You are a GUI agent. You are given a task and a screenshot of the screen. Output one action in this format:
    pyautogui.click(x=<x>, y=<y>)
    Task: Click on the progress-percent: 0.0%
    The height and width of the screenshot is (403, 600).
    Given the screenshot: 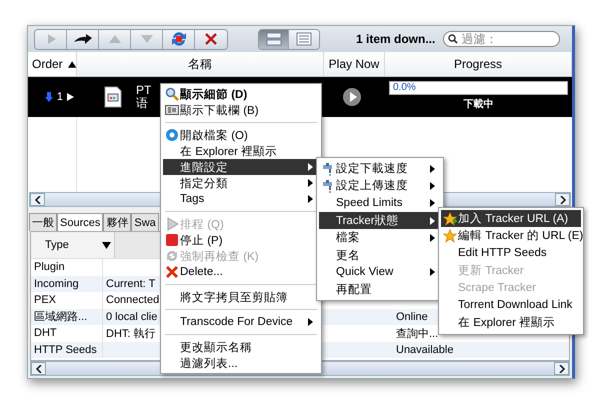 What is the action you would take?
    pyautogui.click(x=404, y=88)
    